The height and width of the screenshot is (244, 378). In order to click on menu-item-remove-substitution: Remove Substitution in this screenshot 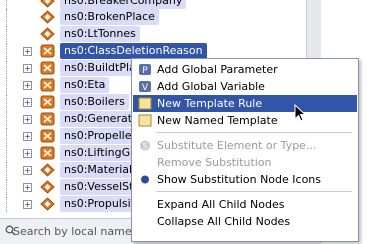, I will do `click(214, 162)`.